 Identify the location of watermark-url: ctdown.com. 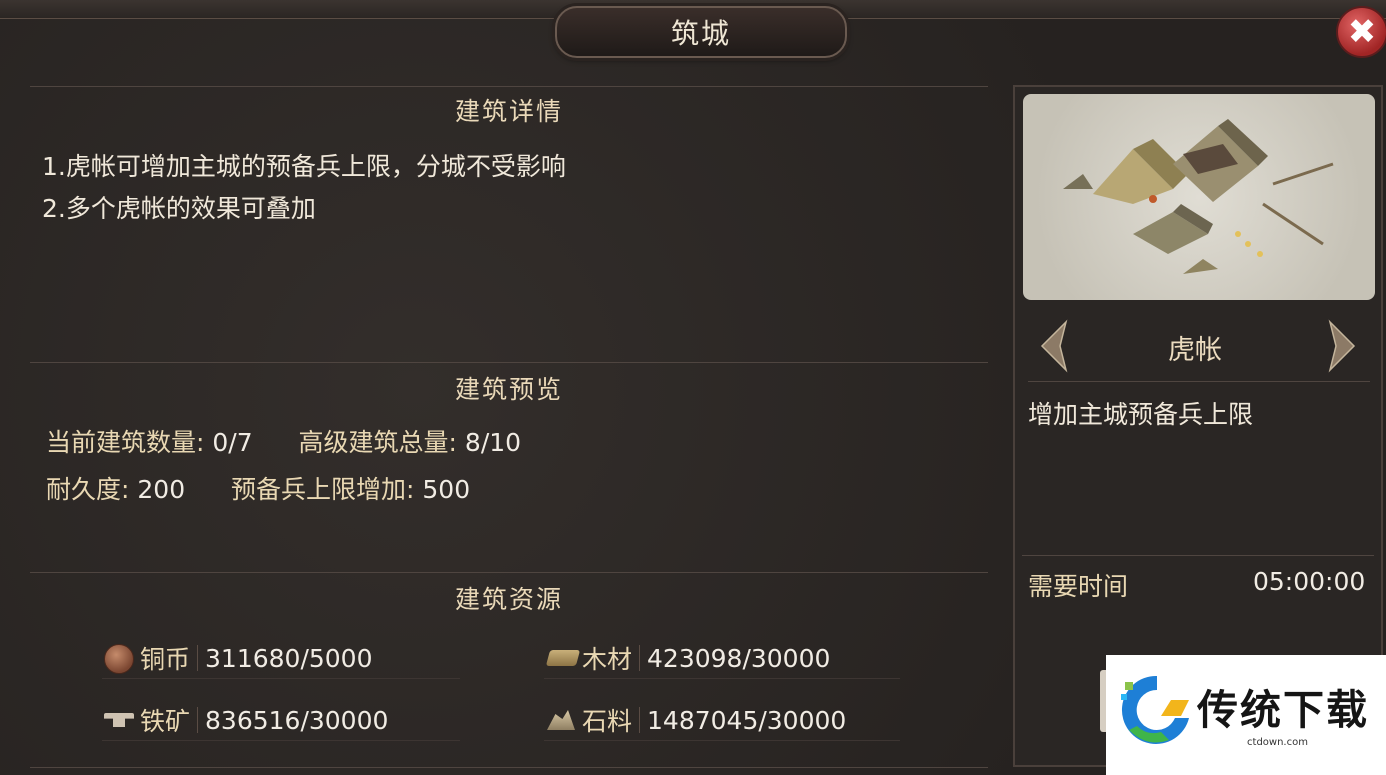
(1277, 742).